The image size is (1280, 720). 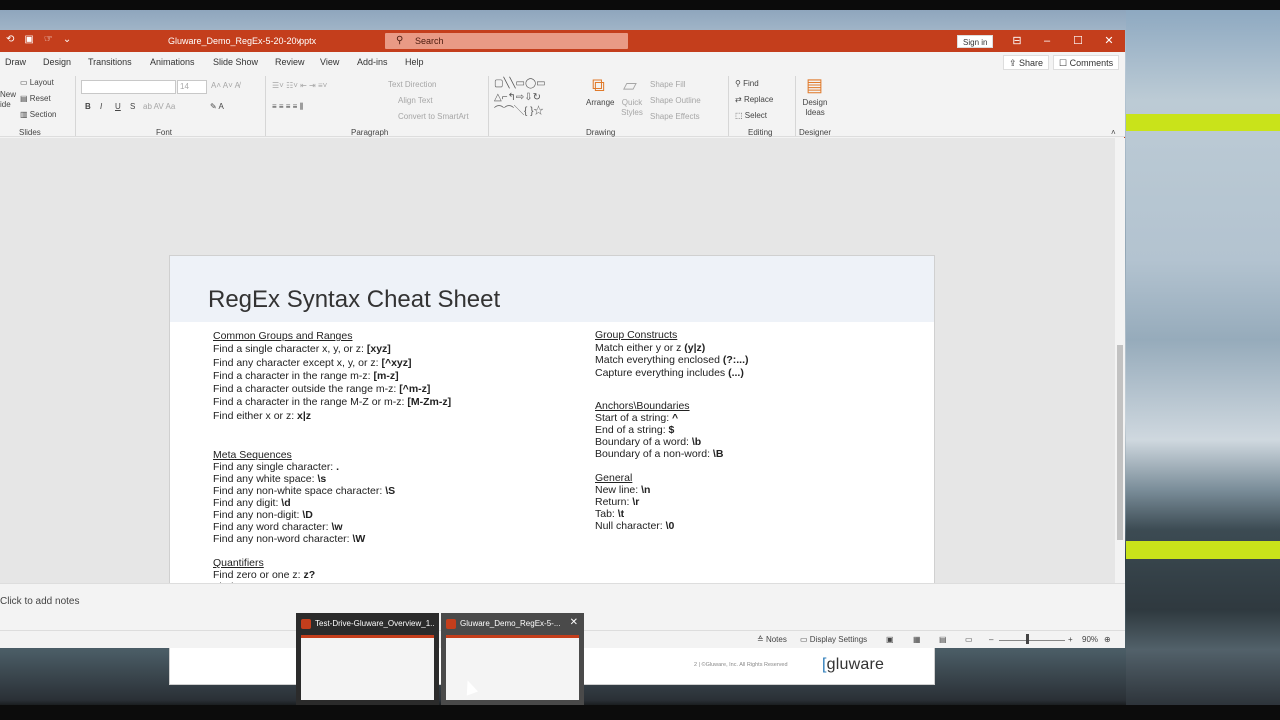 What do you see at coordinates (217, 106) in the screenshot?
I see `highlight-icon: ✎ A` at bounding box center [217, 106].